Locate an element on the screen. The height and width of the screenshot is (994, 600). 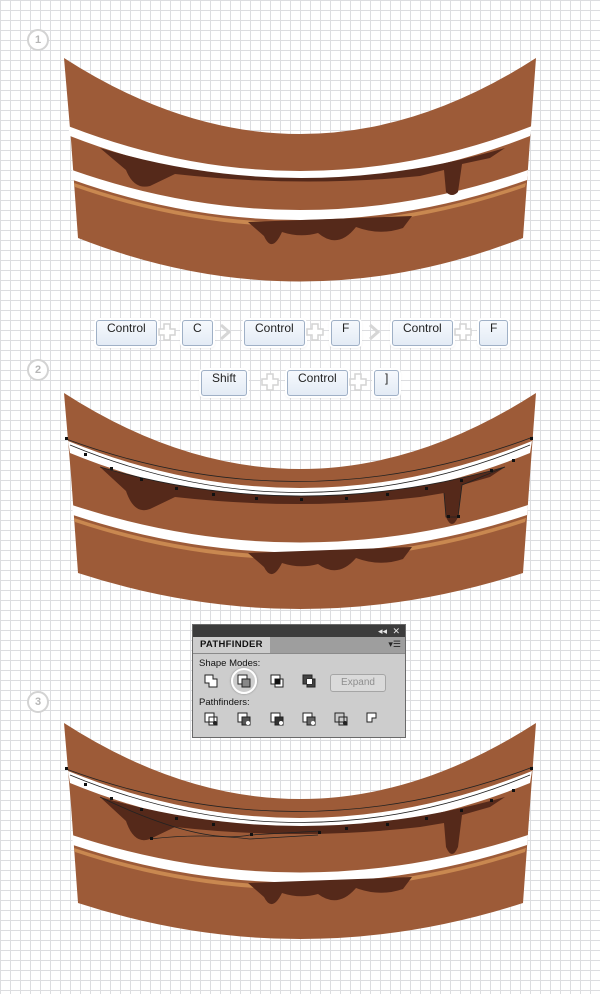
minus-front-icon is located at coordinates (244, 681).